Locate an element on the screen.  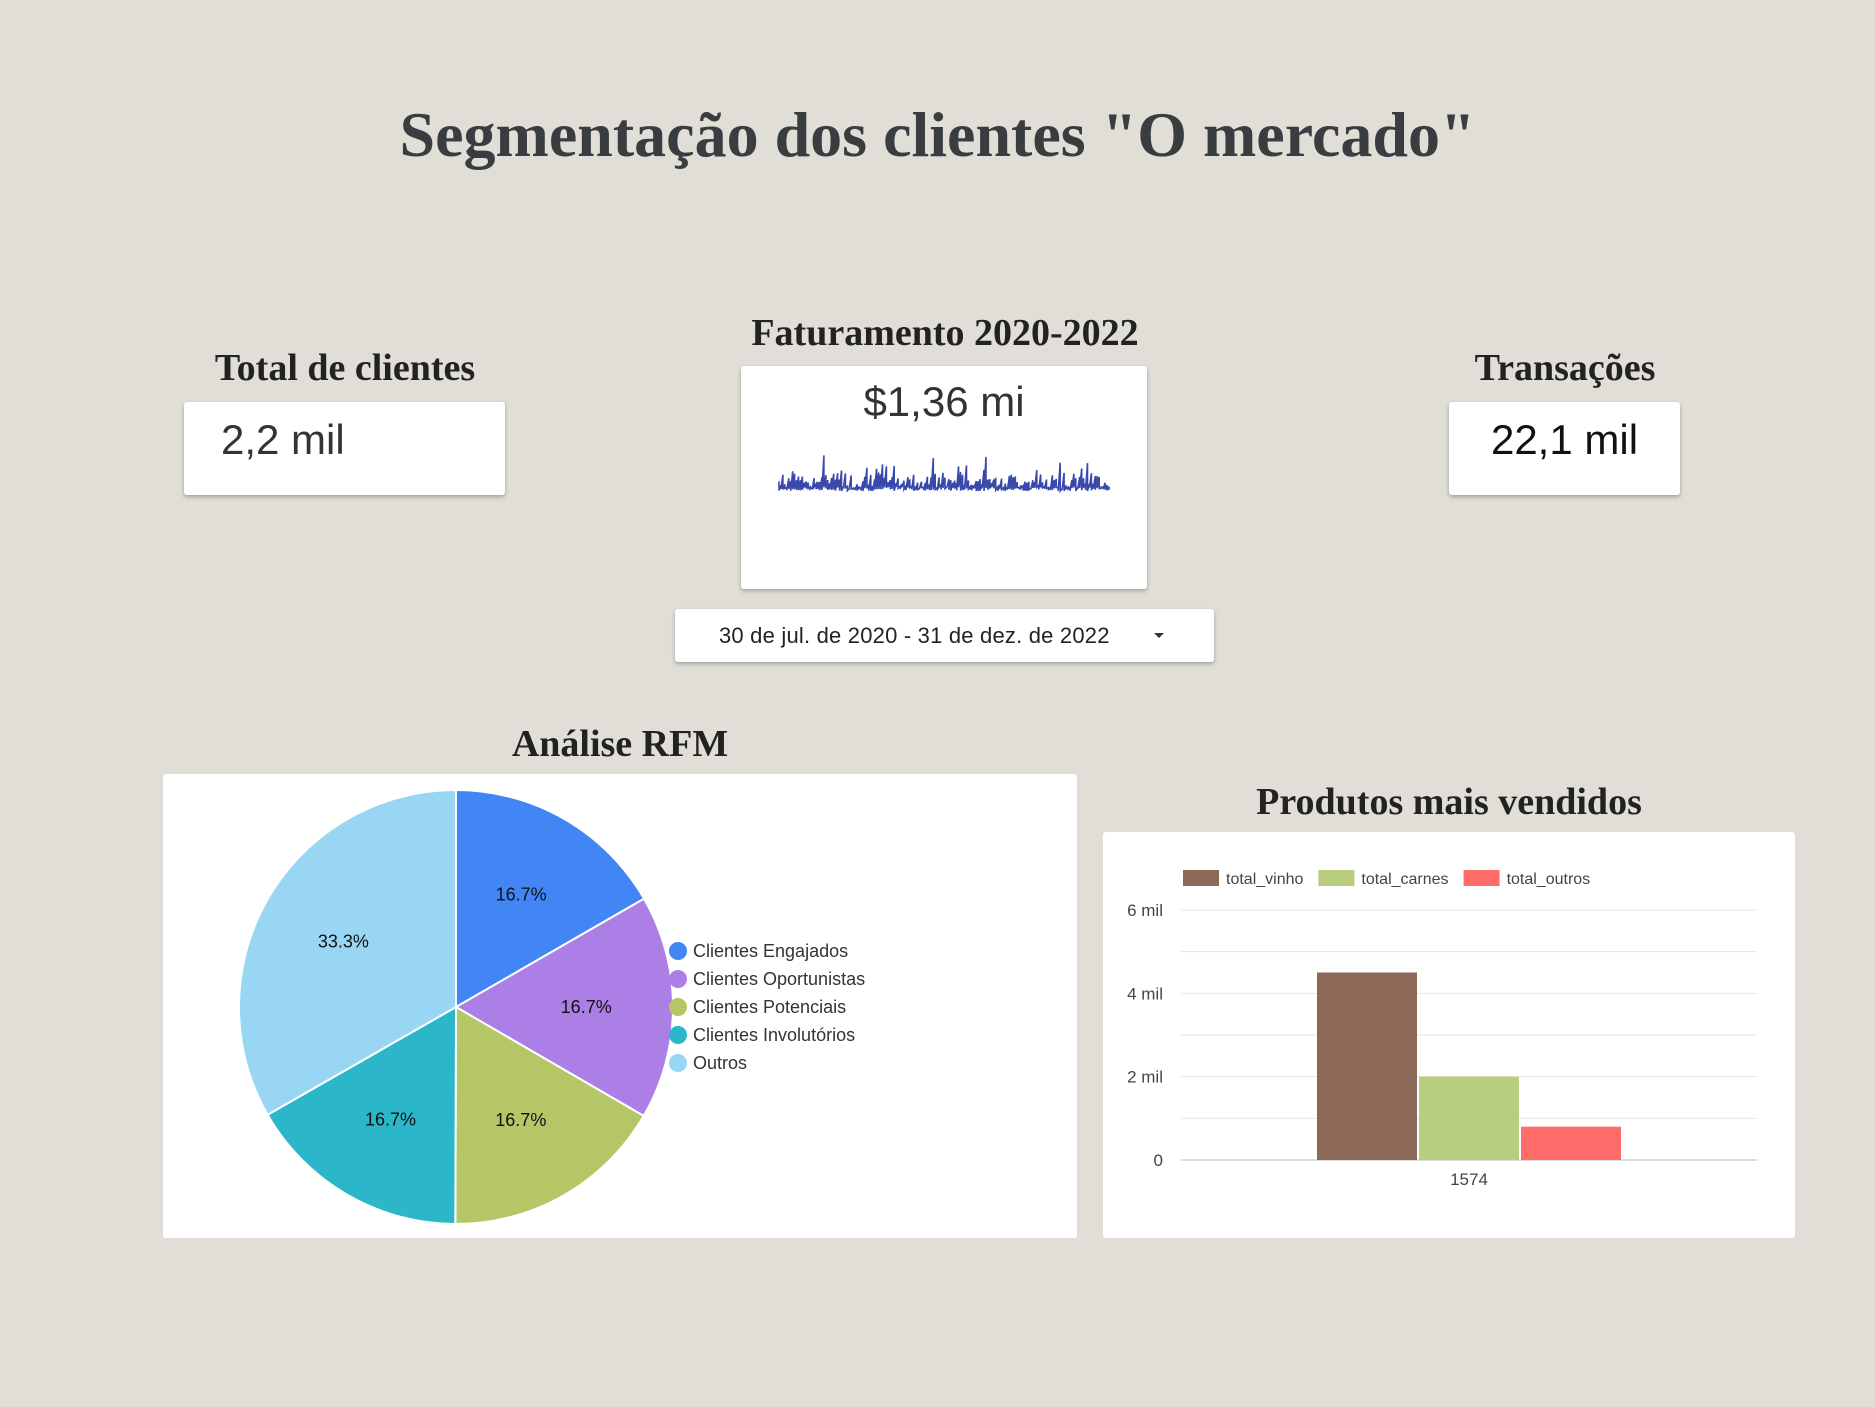
transacoes-card: 22,1 mil is located at coordinates (1564, 448).